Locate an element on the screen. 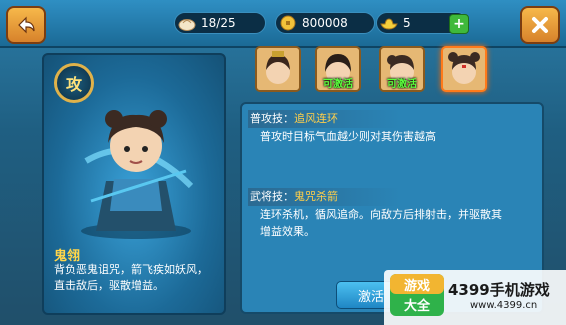  hero-portrait is located at coordinates (278, 69).